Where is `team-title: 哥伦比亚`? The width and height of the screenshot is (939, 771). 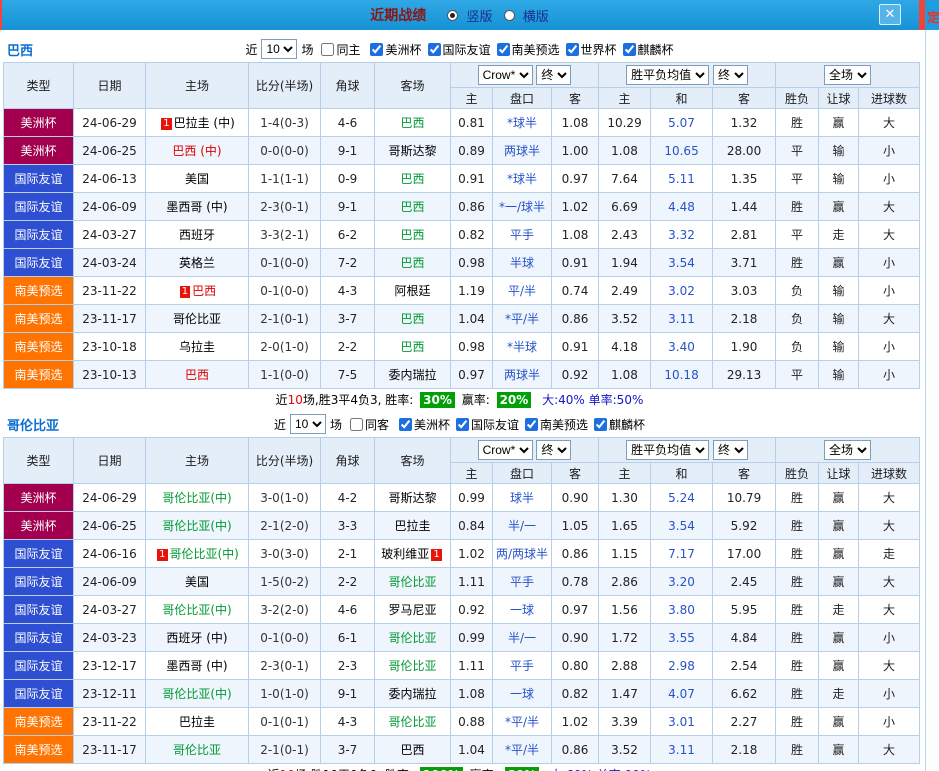
team-title: 哥伦比亚 is located at coordinates (33, 424).